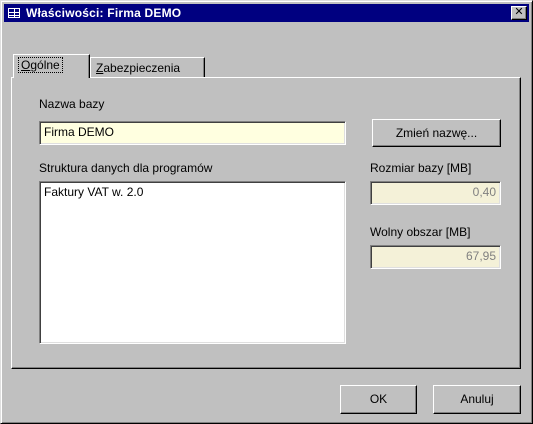  What do you see at coordinates (138, 68) in the screenshot?
I see `tab-security-label: Zabezpieczenia` at bounding box center [138, 68].